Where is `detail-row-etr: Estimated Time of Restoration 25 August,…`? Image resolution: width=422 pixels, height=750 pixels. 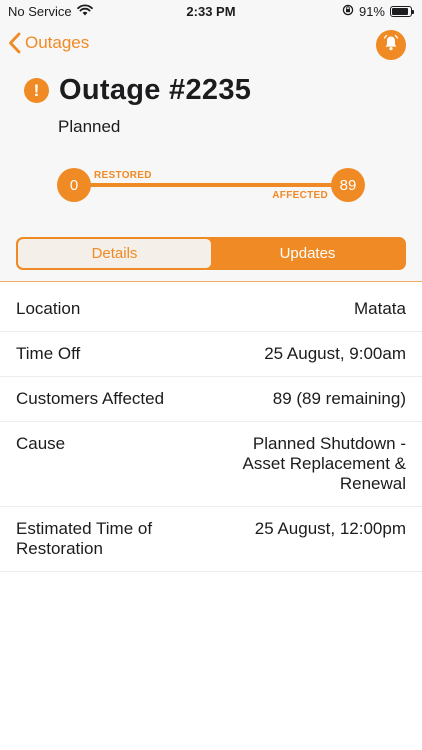 detail-row-etr: Estimated Time of Restoration 25 August,… is located at coordinates (211, 539).